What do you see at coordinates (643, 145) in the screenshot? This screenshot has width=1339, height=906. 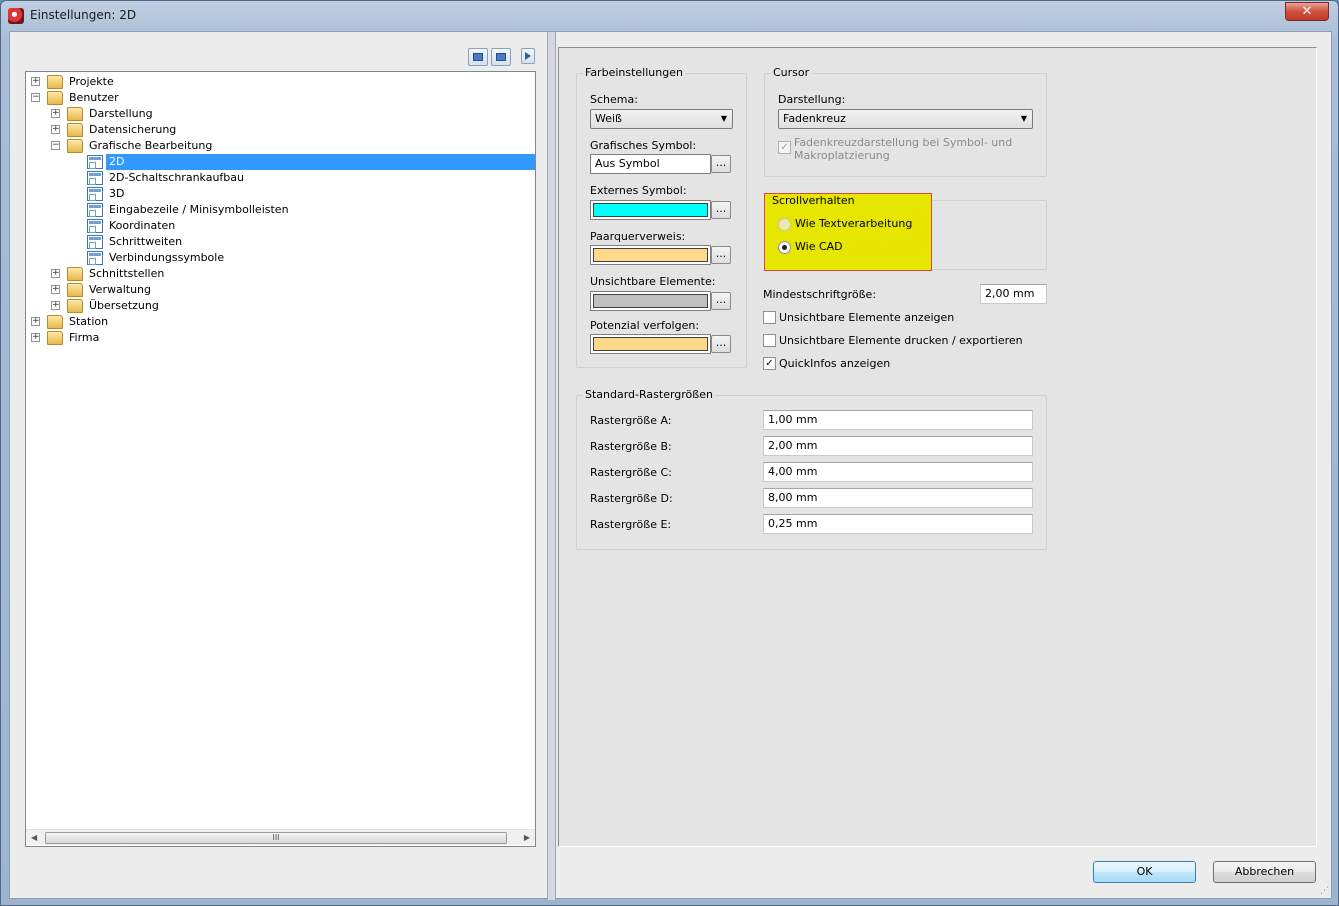 I see `grafisches-symbol-label: Grafisches Symbol:` at bounding box center [643, 145].